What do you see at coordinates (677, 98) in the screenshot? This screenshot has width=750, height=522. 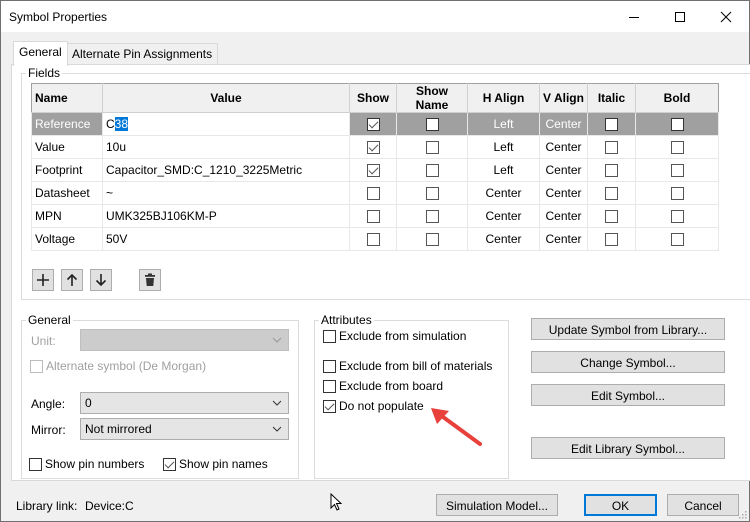 I see `column-header-bold: Bold` at bounding box center [677, 98].